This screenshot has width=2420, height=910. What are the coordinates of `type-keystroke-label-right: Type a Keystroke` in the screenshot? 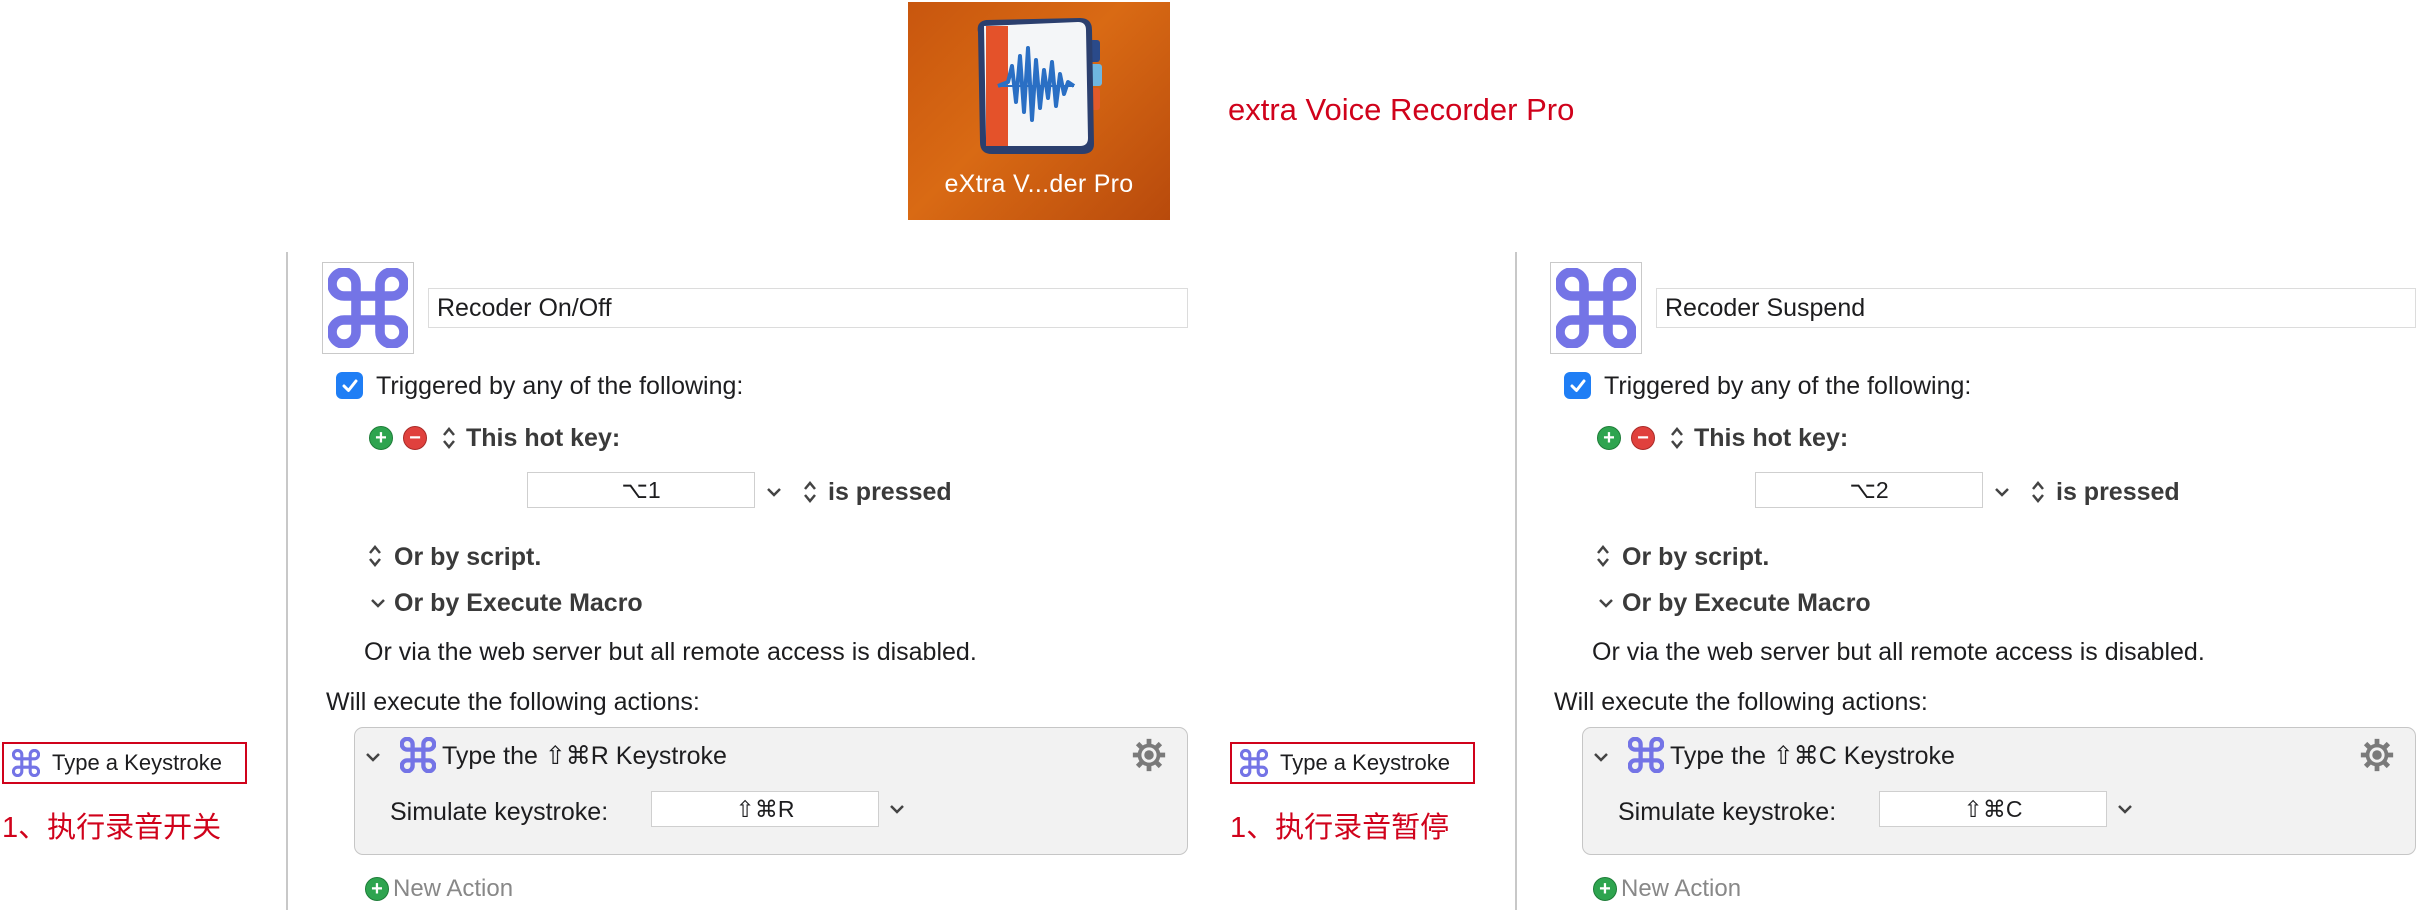 It's located at (1352, 763).